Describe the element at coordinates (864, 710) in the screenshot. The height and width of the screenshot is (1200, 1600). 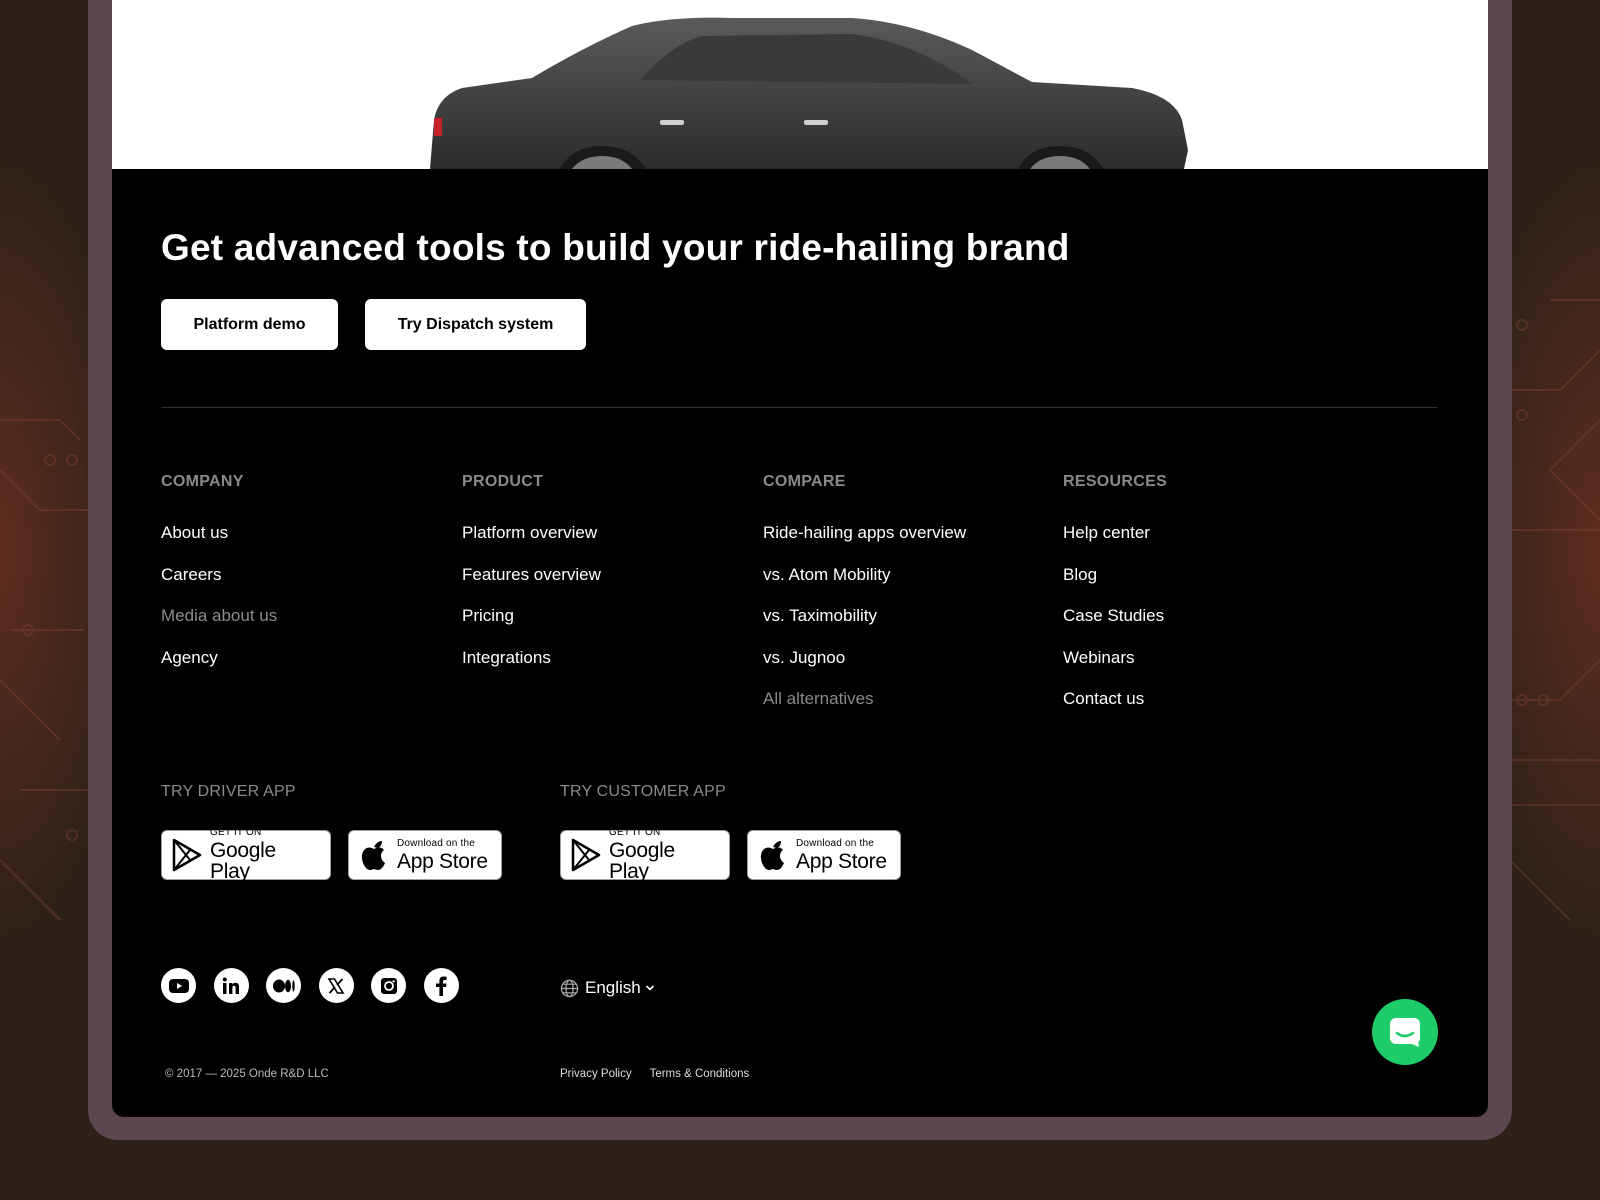
I see `footer-link-all-alternatives: All alternatives` at that location.